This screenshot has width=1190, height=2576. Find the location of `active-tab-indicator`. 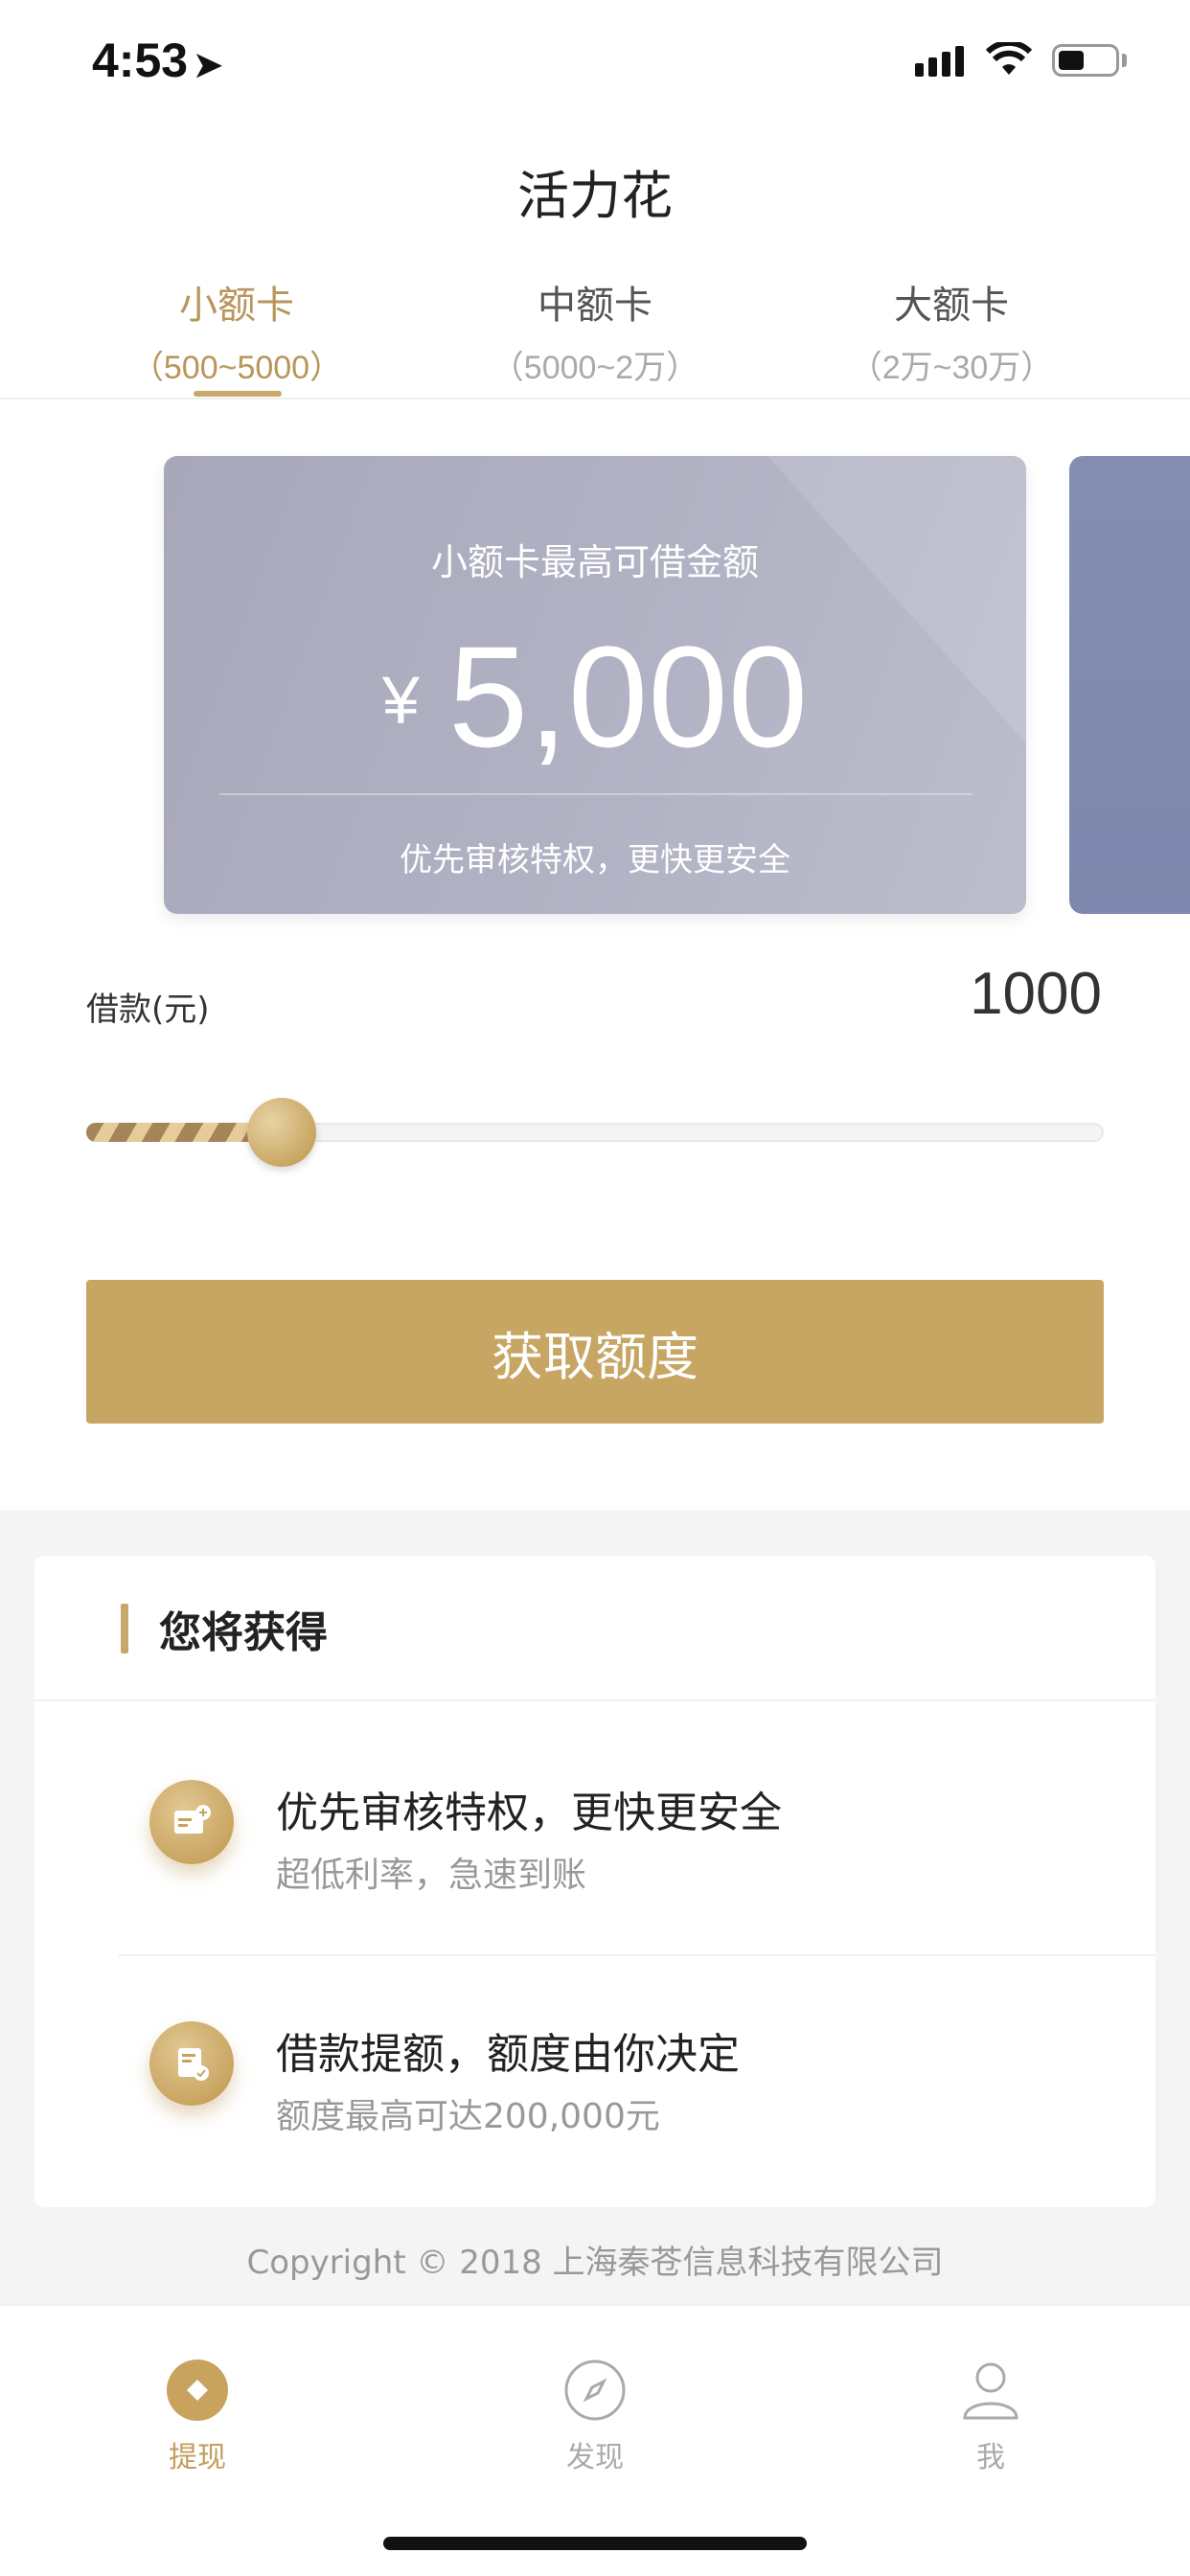

active-tab-indicator is located at coordinates (238, 394).